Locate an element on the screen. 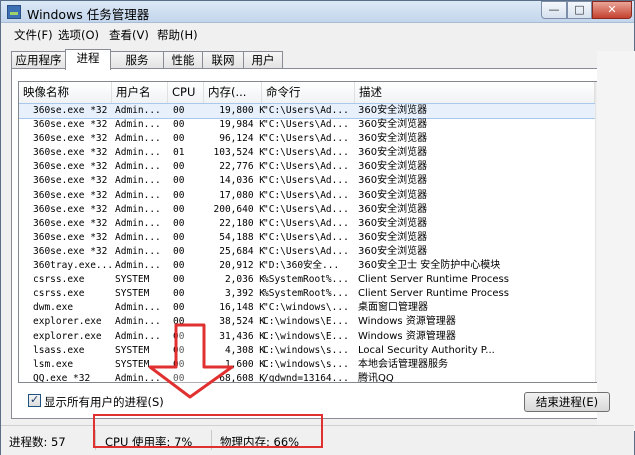  tab-performance: 性能 is located at coordinates (183, 60).